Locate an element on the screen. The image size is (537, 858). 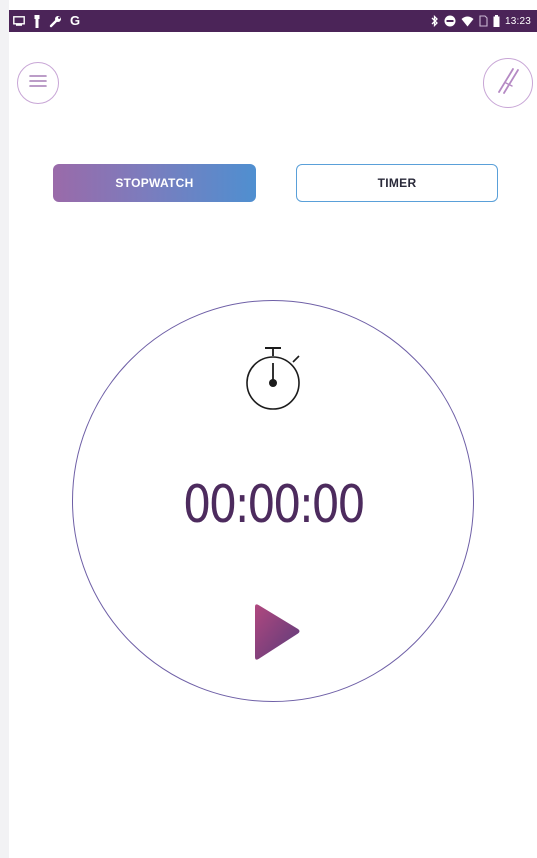
tab-stopwatch: STOPWATCH is located at coordinates (154, 183).